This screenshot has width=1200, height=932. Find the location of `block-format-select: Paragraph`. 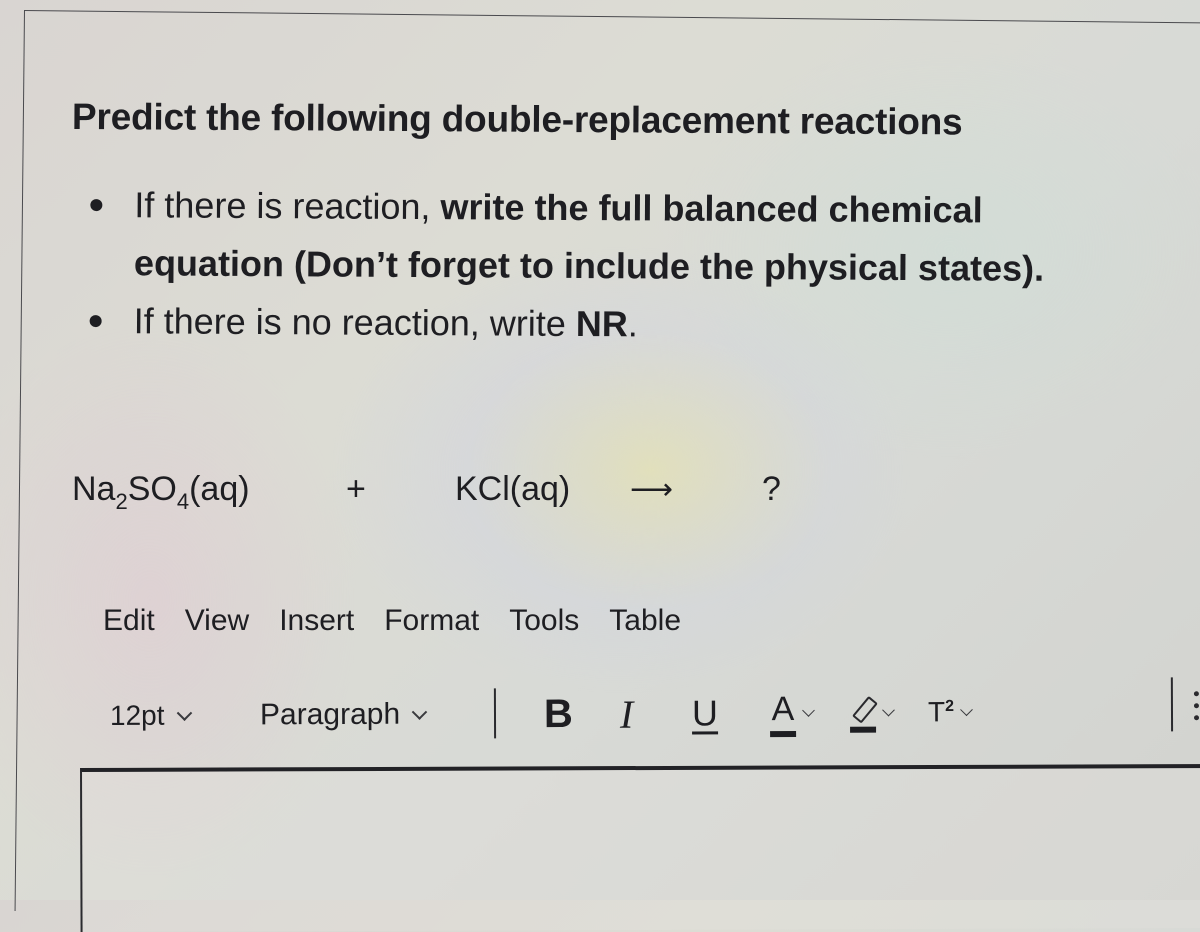

block-format-select: Paragraph is located at coordinates (342, 715).